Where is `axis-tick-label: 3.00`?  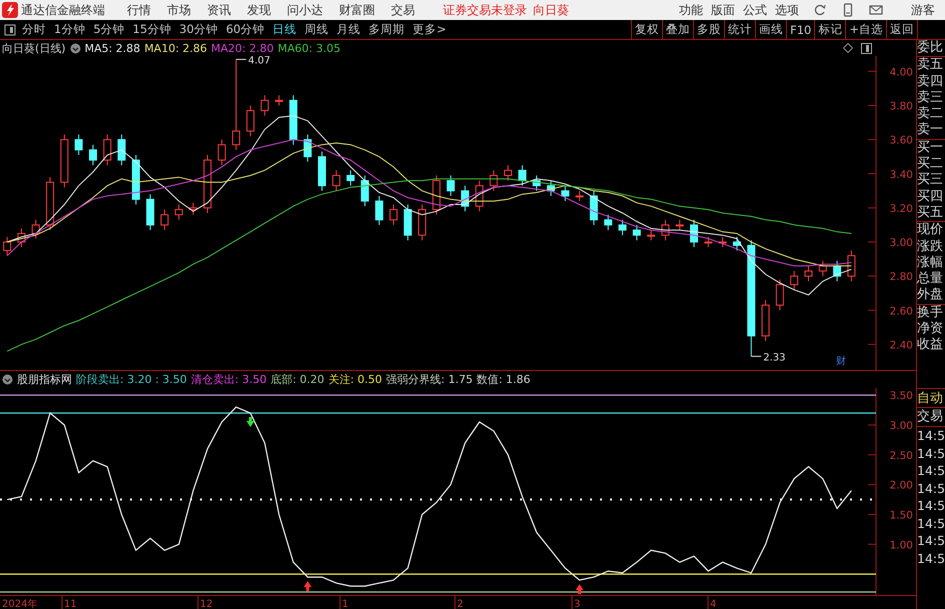
axis-tick-label: 3.00 is located at coordinates (901, 426).